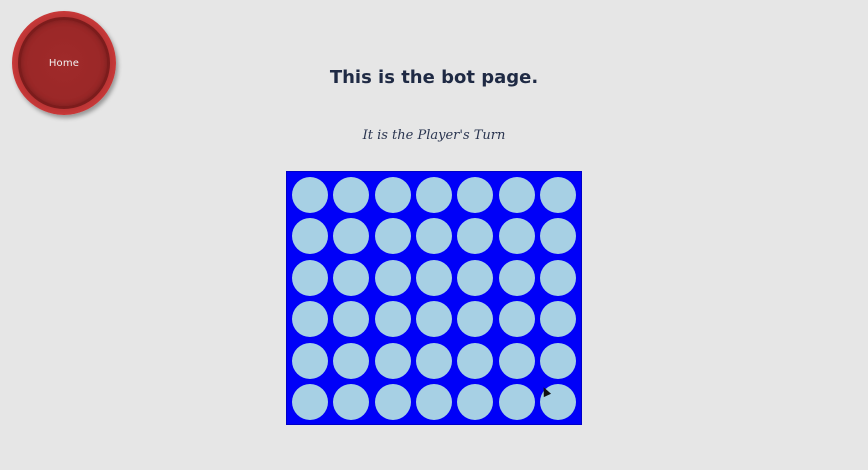 The width and height of the screenshot is (868, 470). I want to click on board-cell-r1-c1, so click(310, 195).